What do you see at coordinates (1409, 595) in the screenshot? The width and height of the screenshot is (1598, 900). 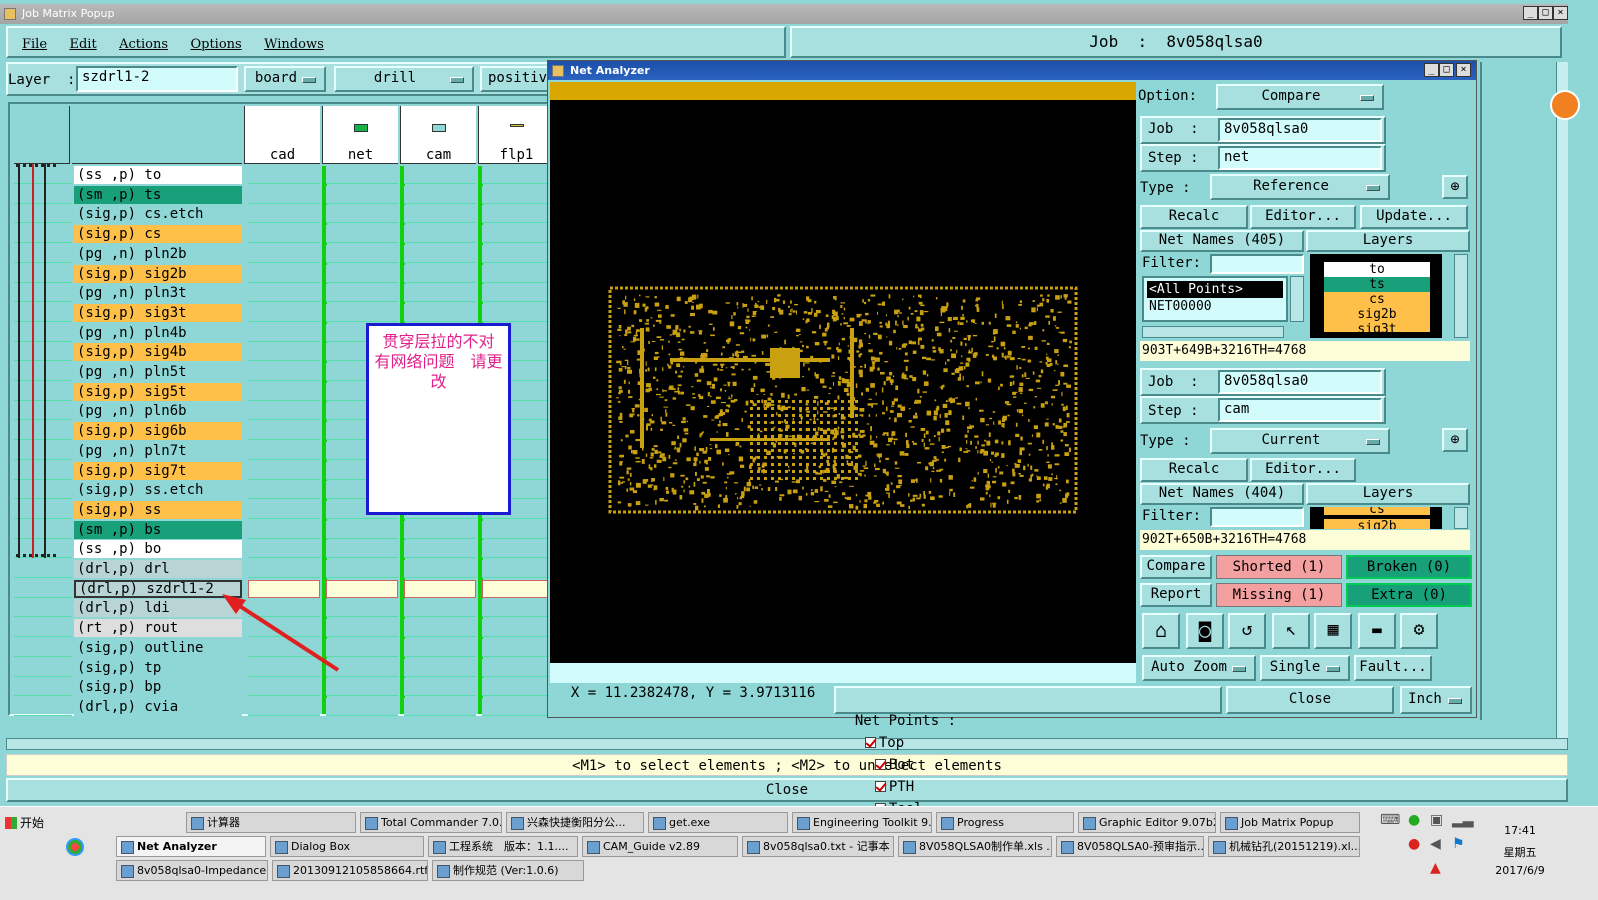 I see `extra-button: Extra (0)` at bounding box center [1409, 595].